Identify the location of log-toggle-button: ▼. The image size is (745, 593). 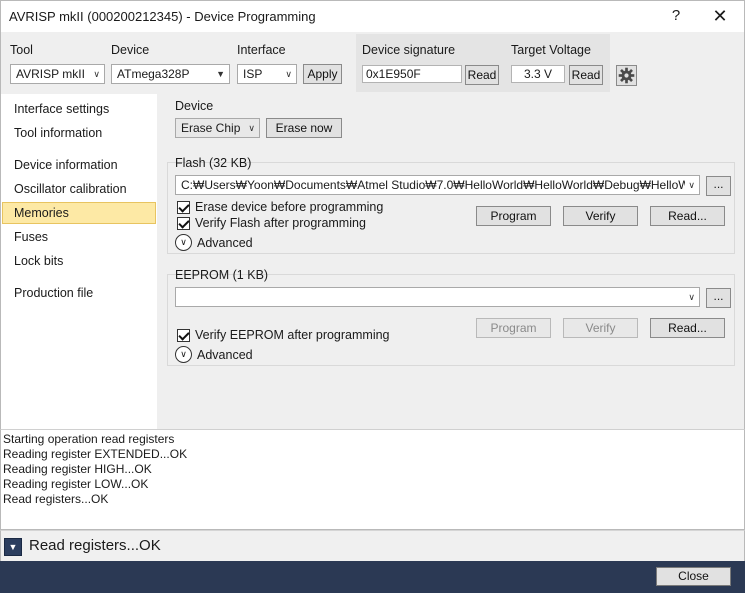
(13, 547).